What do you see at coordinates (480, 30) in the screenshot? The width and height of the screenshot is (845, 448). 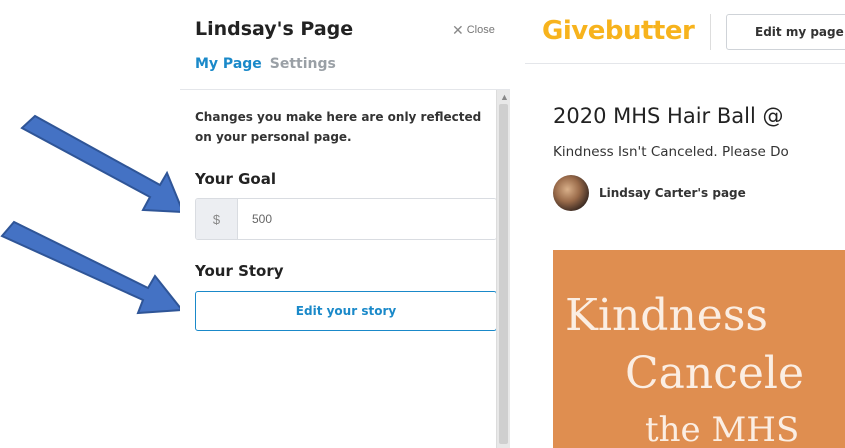 I see `close-label: Close` at bounding box center [480, 30].